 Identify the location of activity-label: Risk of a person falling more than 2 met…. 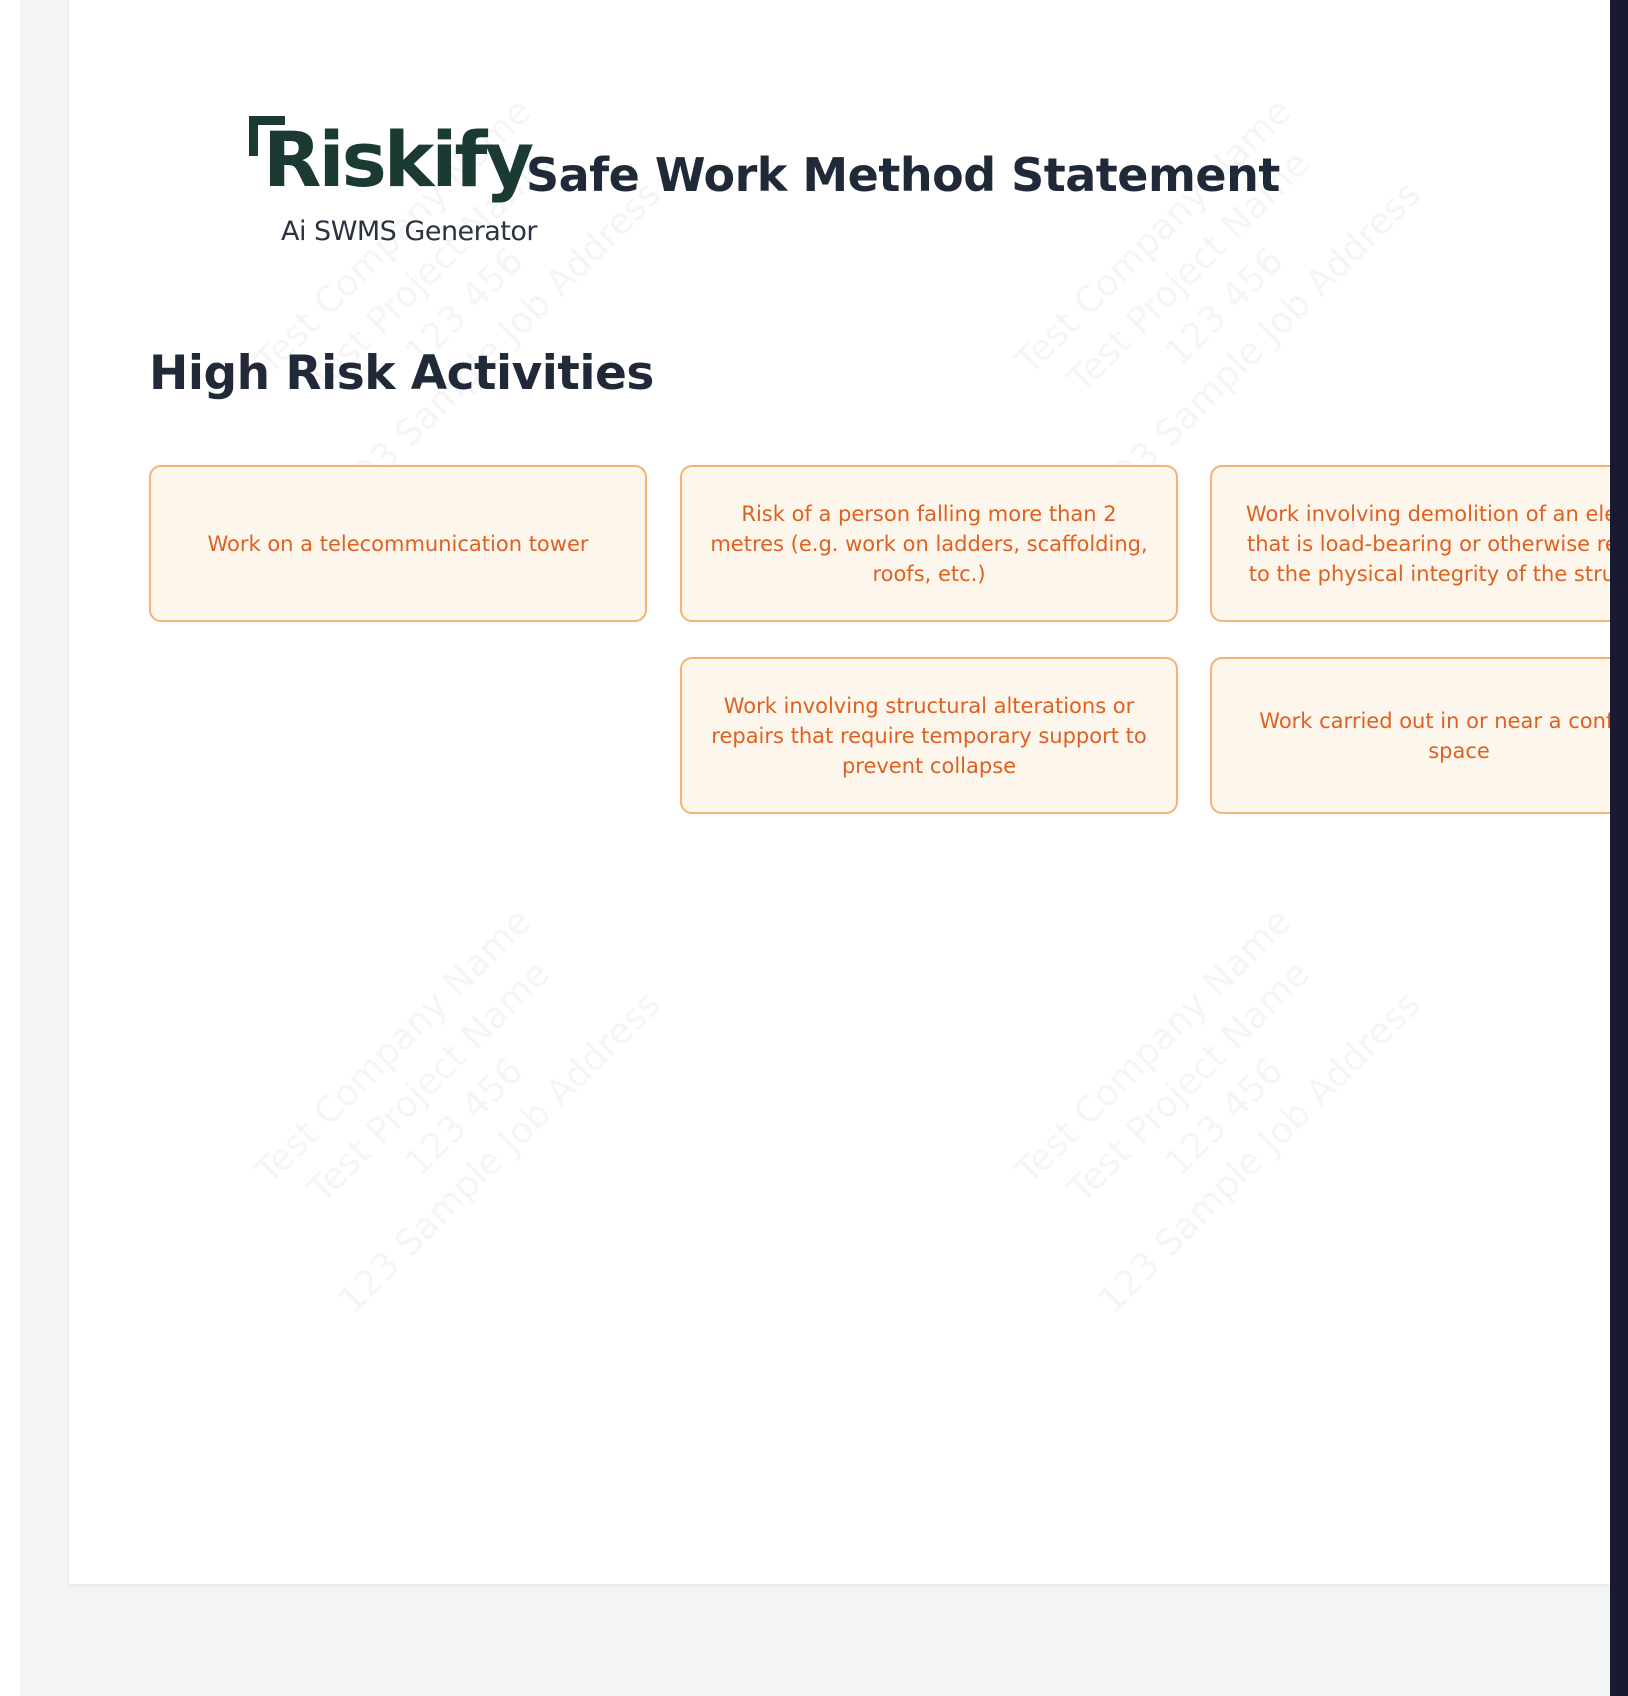
(929, 543).